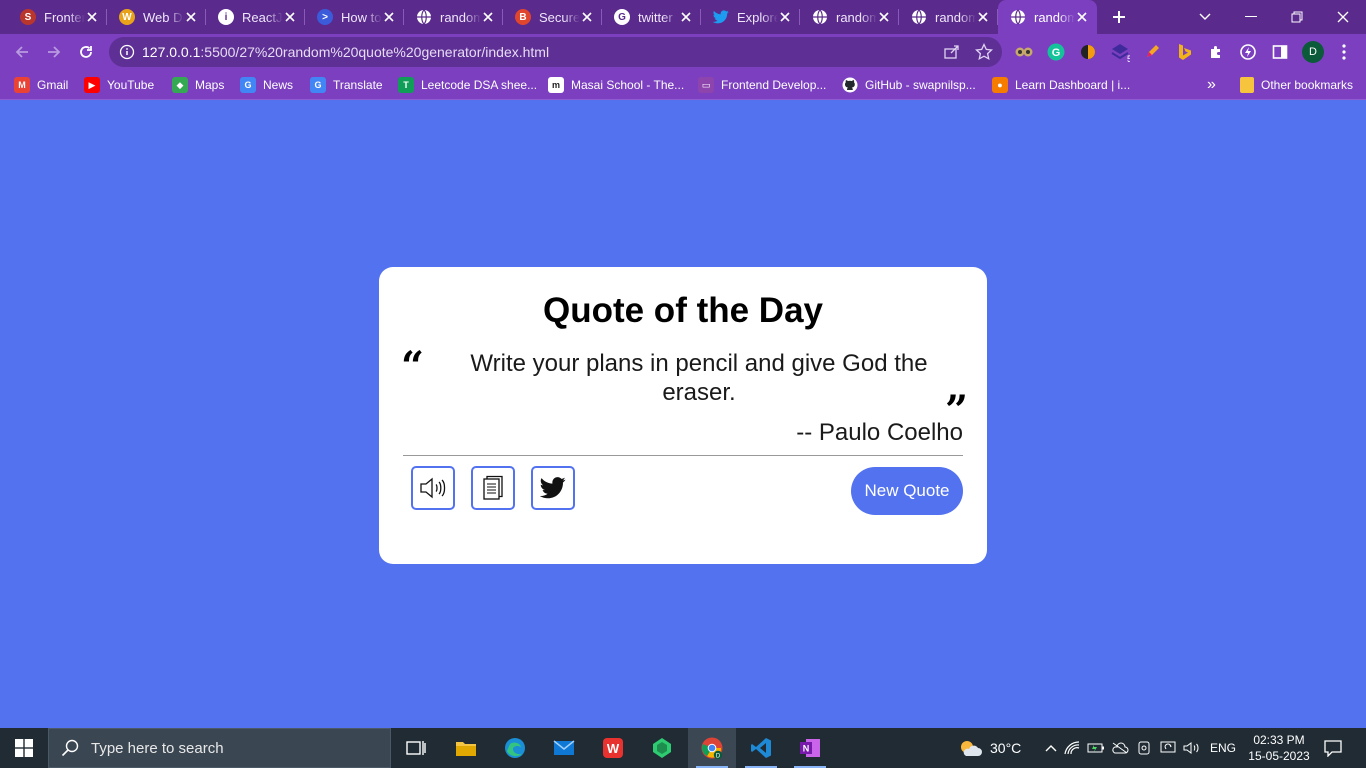 This screenshot has width=1366, height=768. I want to click on browser-tab: S Frontend, so click(57, 17).